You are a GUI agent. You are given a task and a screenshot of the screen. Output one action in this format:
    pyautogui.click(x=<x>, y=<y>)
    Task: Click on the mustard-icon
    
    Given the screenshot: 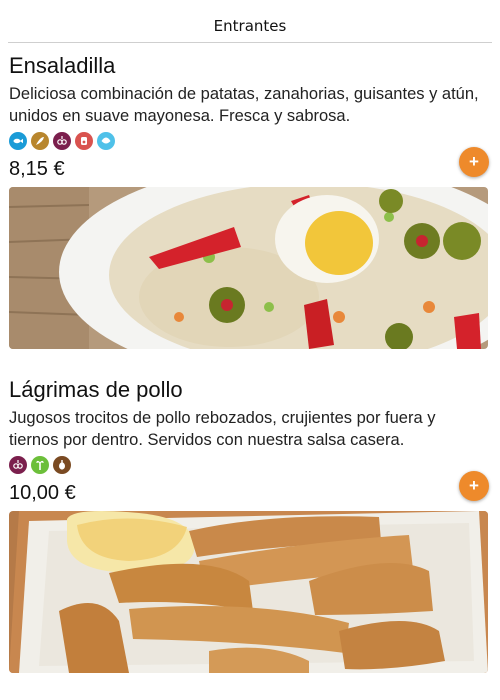 What is the action you would take?
    pyautogui.click(x=40, y=141)
    